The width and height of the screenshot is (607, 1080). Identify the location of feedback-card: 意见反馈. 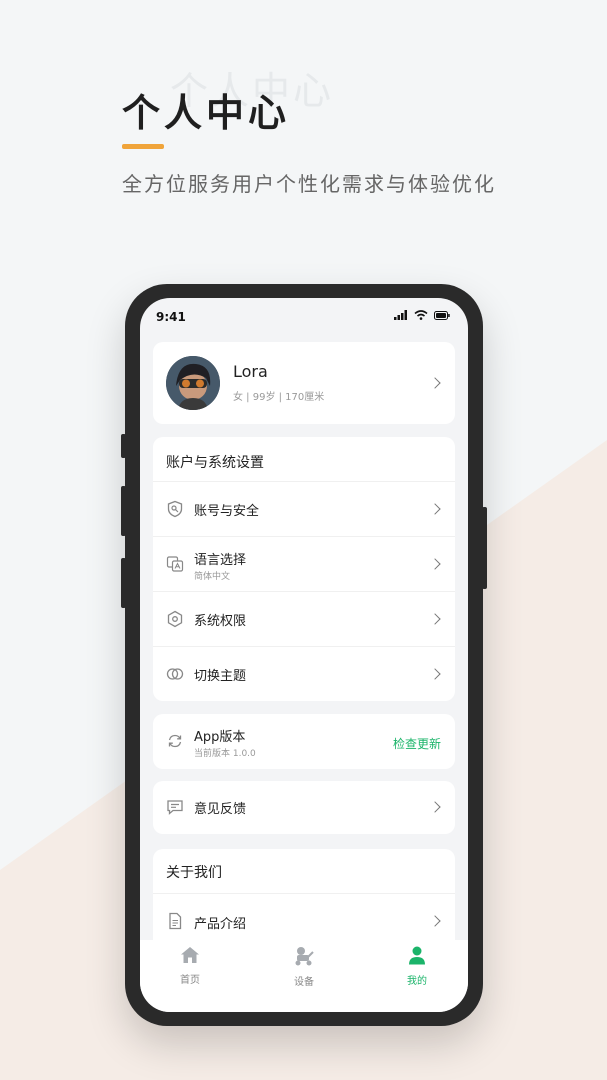
(304, 807).